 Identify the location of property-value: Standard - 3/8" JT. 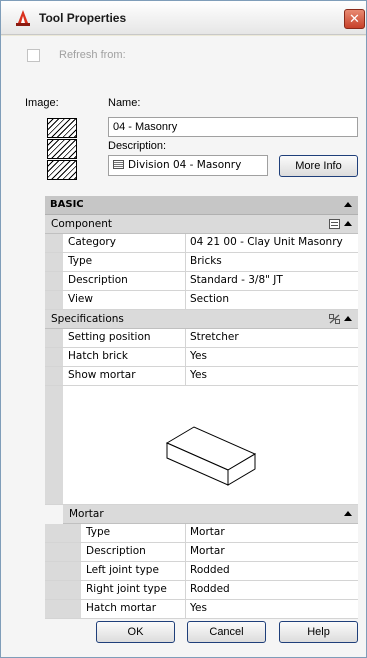
(272, 281).